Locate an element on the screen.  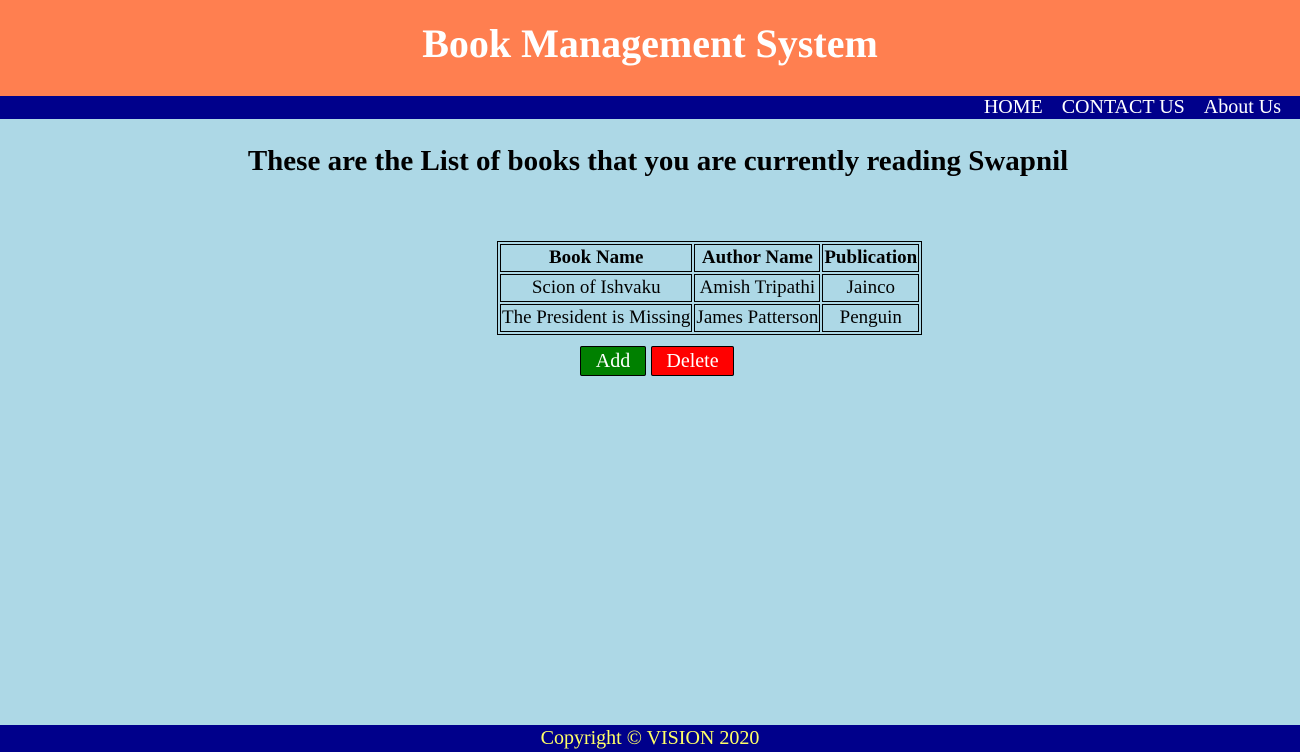
nav-link-contact-us: CONTACT US is located at coordinates (1123, 107).